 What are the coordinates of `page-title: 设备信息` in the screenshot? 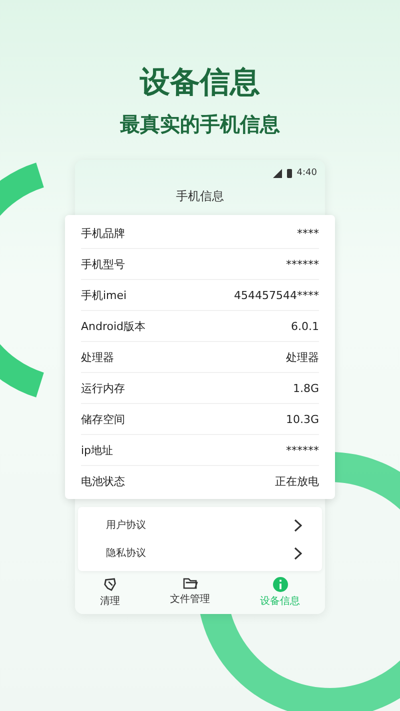 It's located at (199, 83).